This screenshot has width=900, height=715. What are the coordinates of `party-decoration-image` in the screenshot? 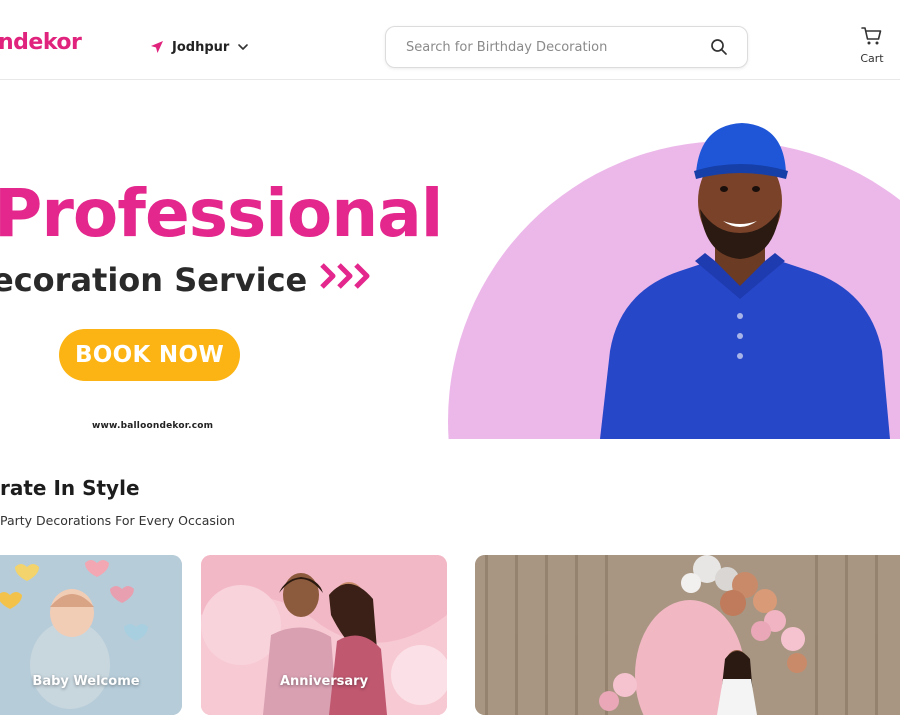 It's located at (687, 635).